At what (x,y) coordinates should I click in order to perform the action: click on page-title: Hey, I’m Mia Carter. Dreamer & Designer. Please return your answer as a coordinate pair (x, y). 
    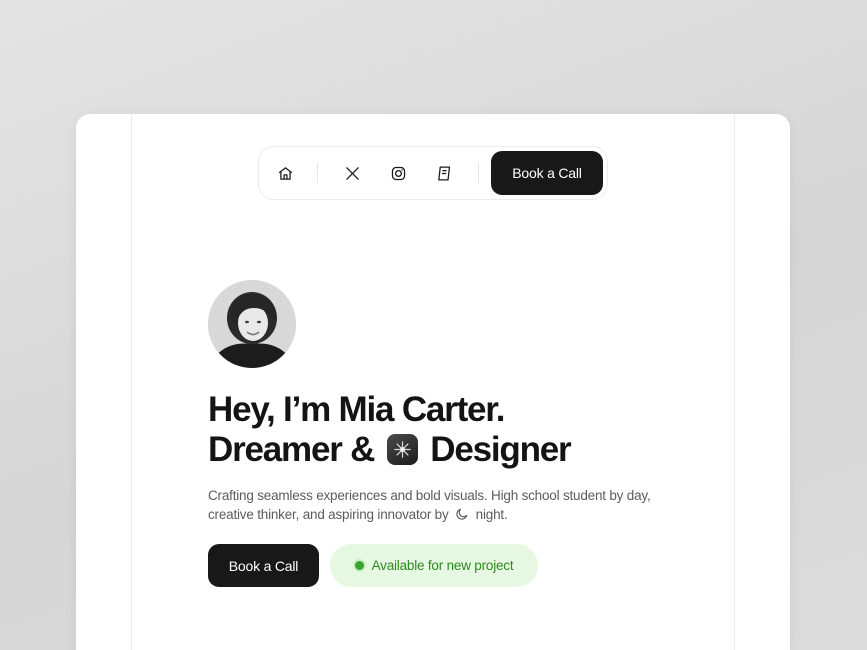
    Looking at the image, I should click on (448, 430).